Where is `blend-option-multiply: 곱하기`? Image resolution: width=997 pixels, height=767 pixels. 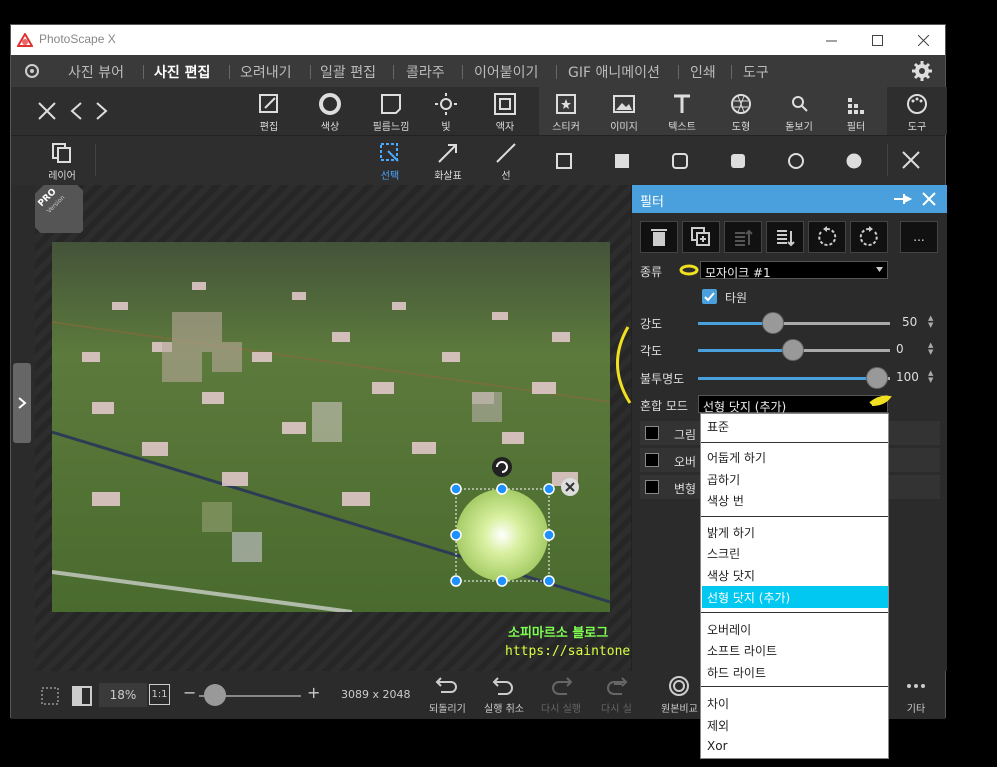 blend-option-multiply: 곱하기 is located at coordinates (723, 479).